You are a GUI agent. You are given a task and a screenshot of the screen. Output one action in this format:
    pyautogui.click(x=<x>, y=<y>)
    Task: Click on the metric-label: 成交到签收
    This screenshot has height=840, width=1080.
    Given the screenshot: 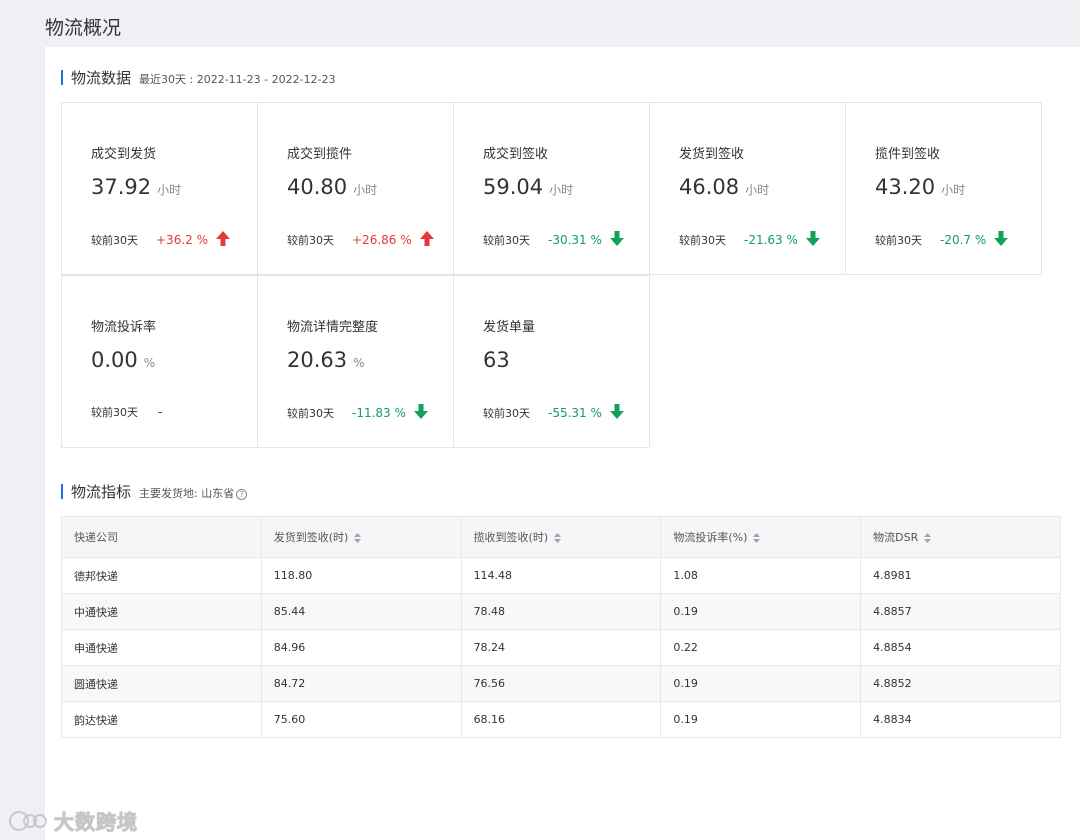 What is the action you would take?
    pyautogui.click(x=516, y=154)
    